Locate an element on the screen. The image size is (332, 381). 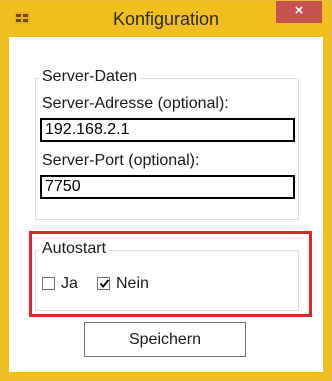
save-button: Speichern is located at coordinates (165, 339).